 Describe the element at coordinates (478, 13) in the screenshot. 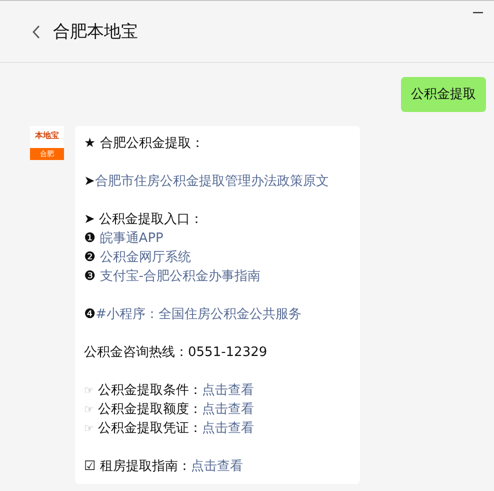

I see `minimize-icon` at that location.